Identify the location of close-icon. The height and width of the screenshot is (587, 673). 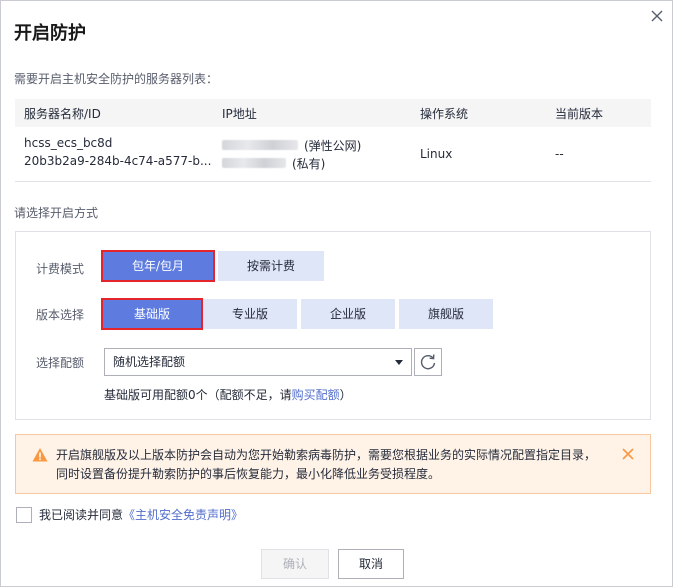
(657, 16).